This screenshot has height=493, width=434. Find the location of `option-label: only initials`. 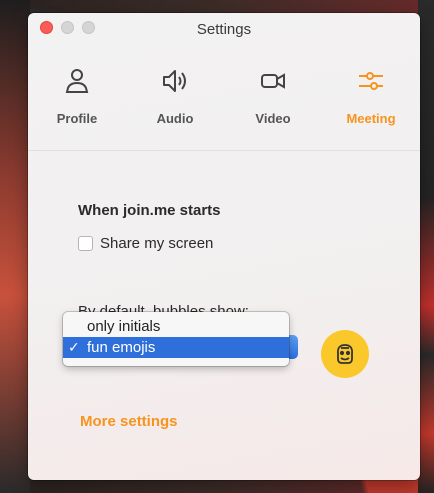

option-label: only initials is located at coordinates (124, 326).